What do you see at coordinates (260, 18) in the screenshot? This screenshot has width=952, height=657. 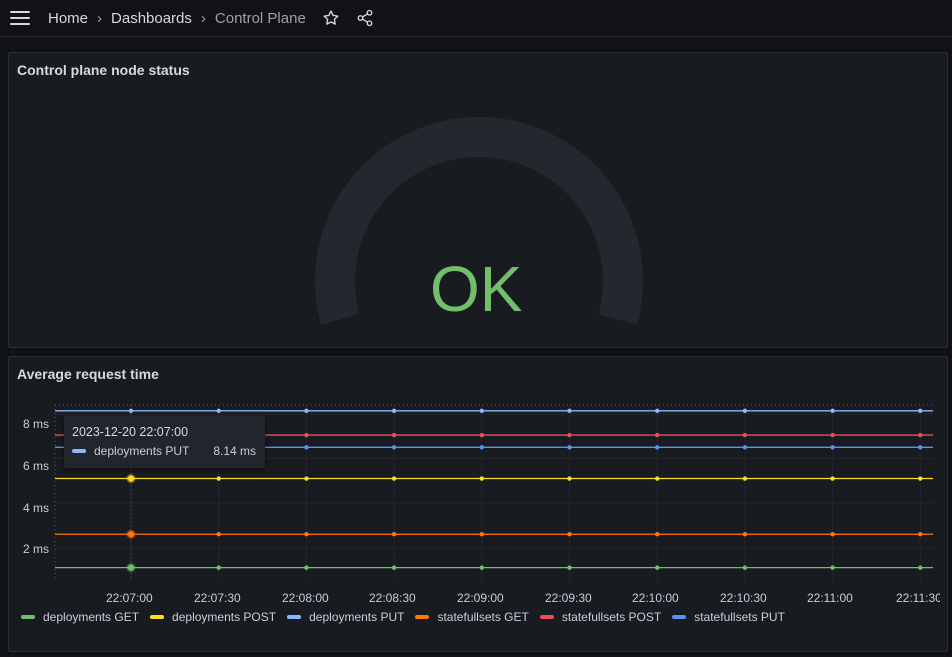 I see `breadcrumb-current: Control Plane` at bounding box center [260, 18].